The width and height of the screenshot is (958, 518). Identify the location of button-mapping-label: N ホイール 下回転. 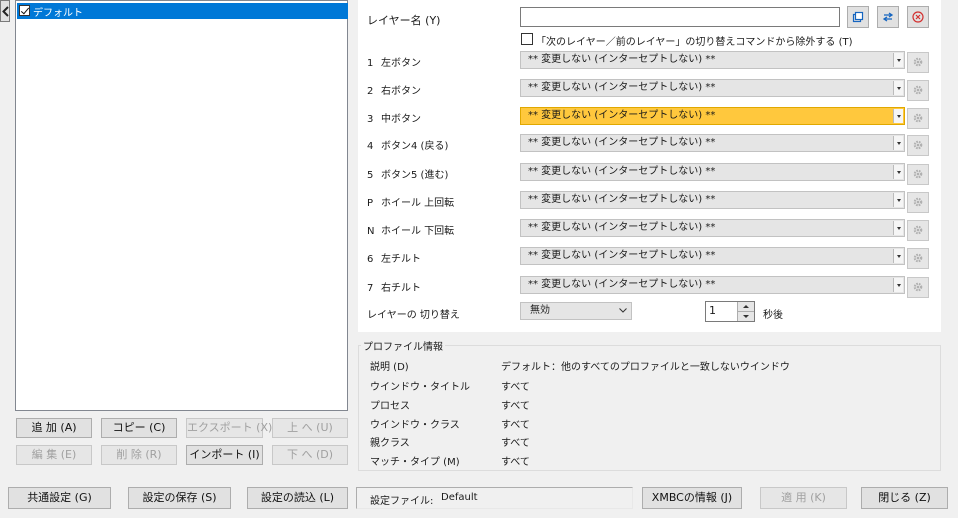
(410, 229).